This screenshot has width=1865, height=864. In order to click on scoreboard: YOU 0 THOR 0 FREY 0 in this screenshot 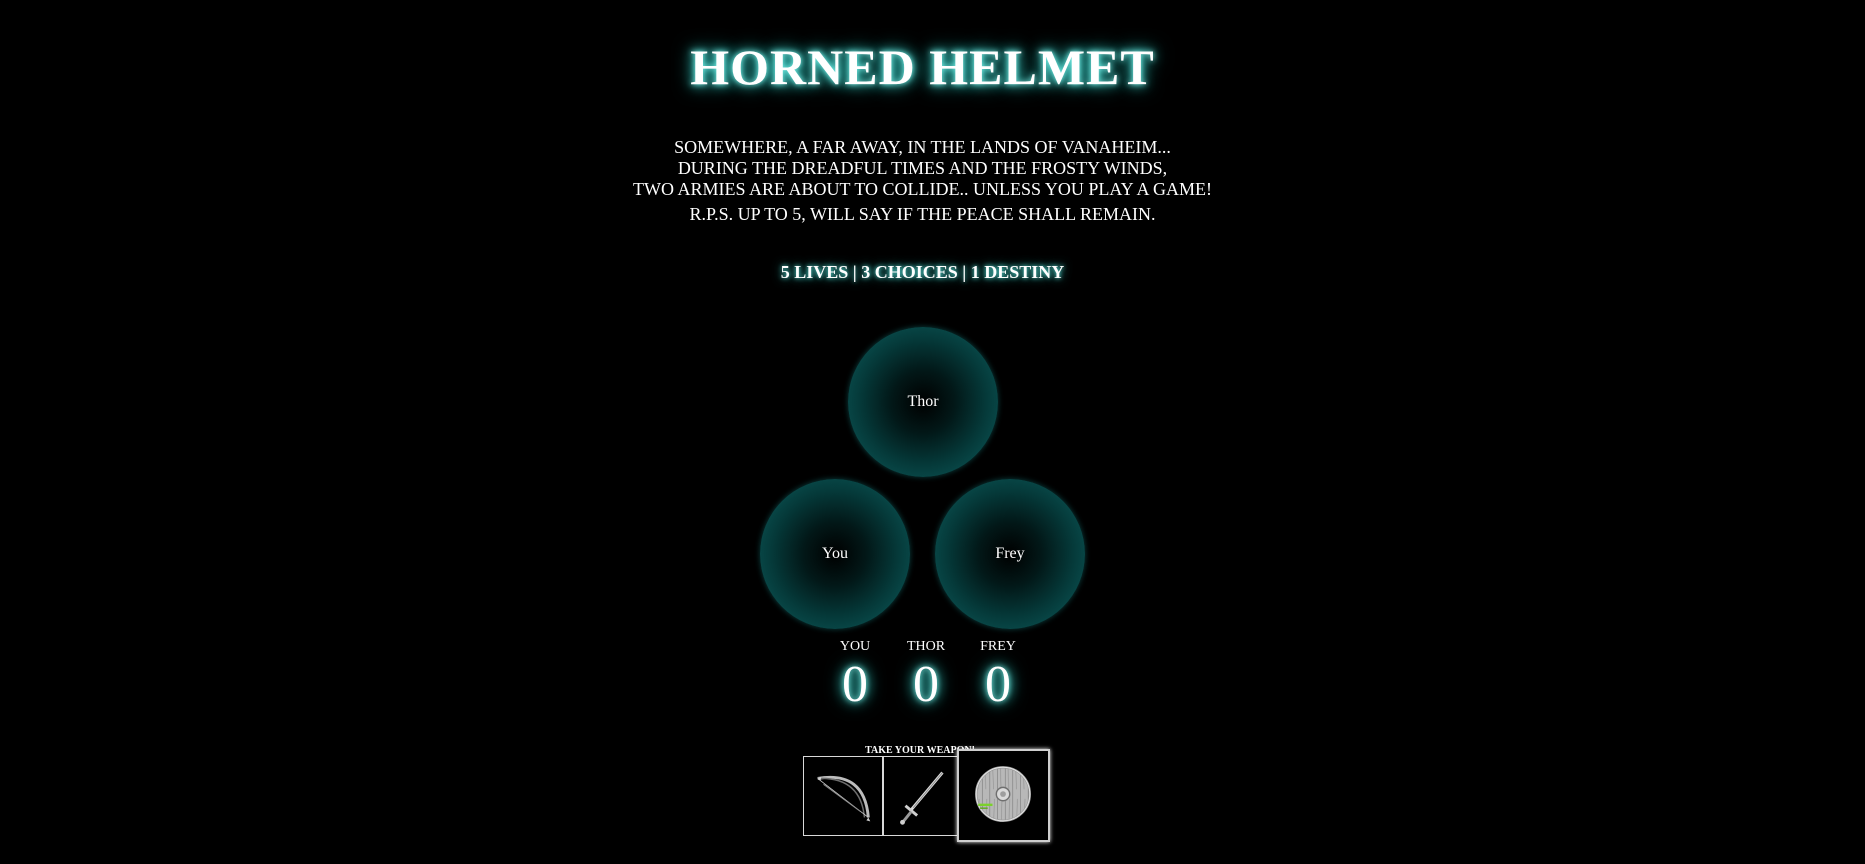, I will do `click(922, 679)`.